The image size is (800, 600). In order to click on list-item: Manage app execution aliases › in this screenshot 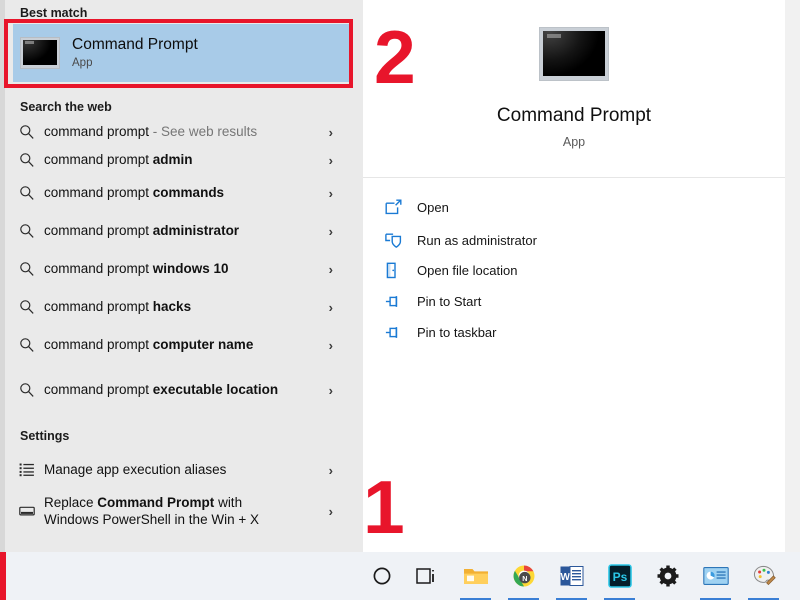, I will do `click(185, 470)`.